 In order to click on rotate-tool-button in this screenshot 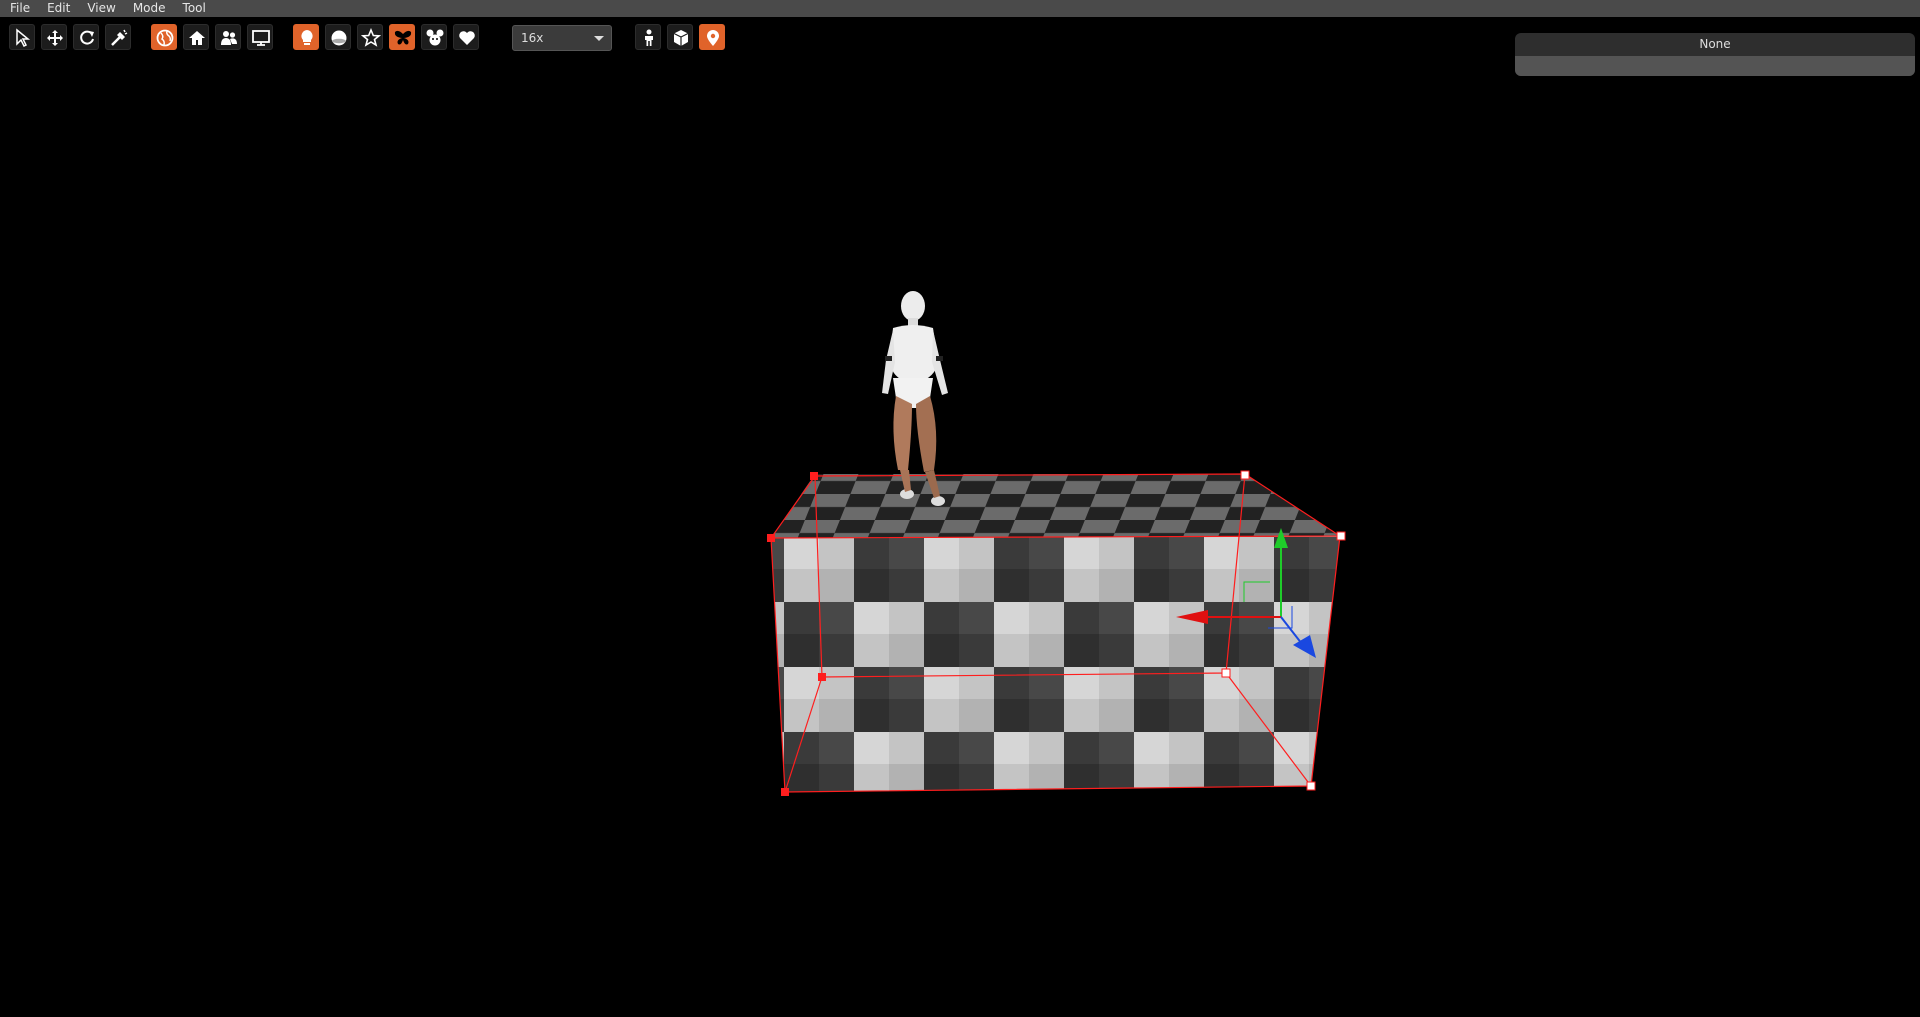, I will do `click(86, 37)`.